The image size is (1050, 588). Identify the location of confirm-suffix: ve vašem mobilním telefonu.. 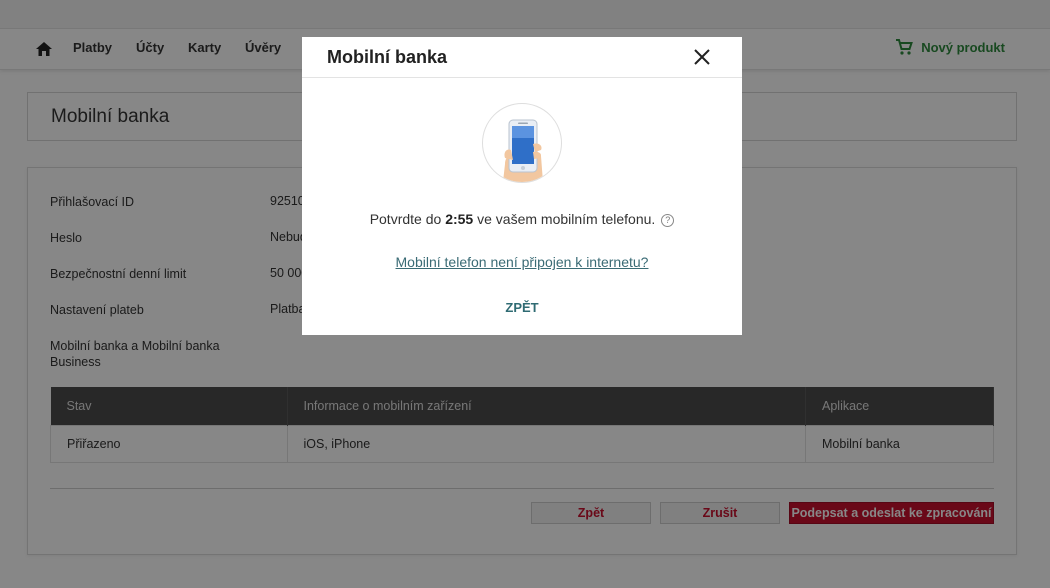
(564, 219).